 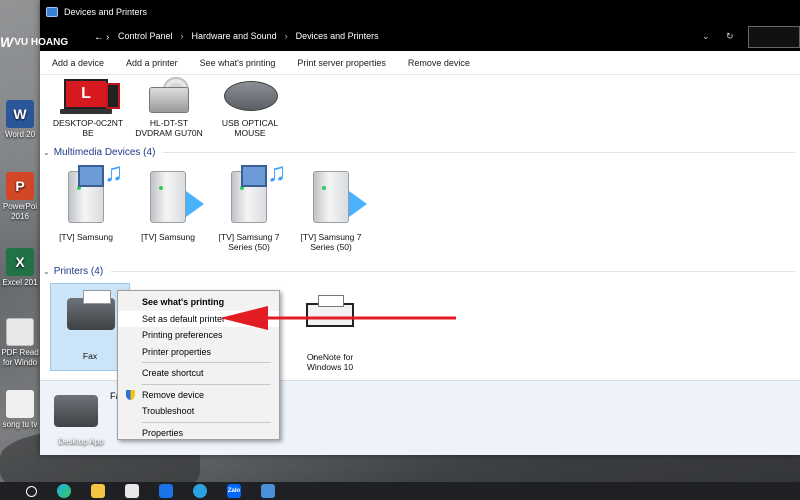 I want to click on desktop-icon-pdf-reader: PDF Read for Windo, so click(x=20, y=343).